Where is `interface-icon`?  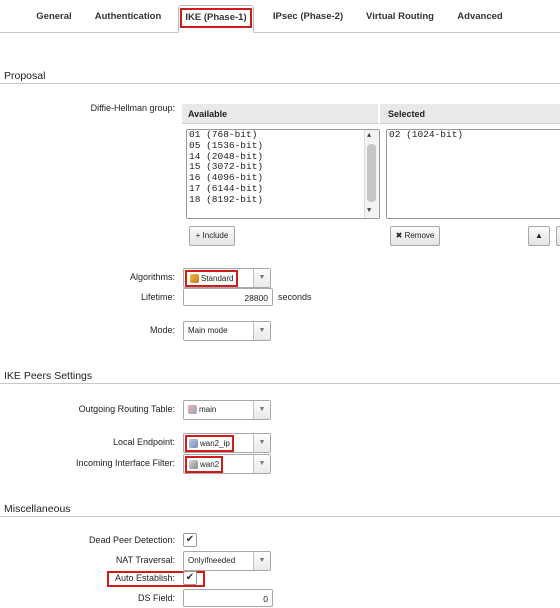
interface-icon is located at coordinates (193, 465).